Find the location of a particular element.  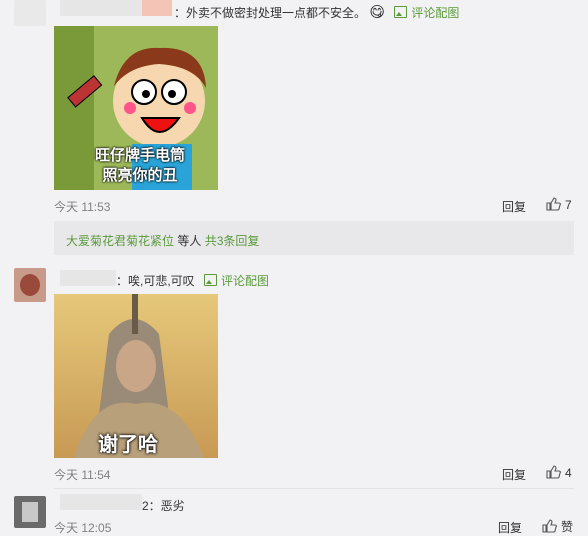

timestamp: 今天 11:53 is located at coordinates (82, 207).